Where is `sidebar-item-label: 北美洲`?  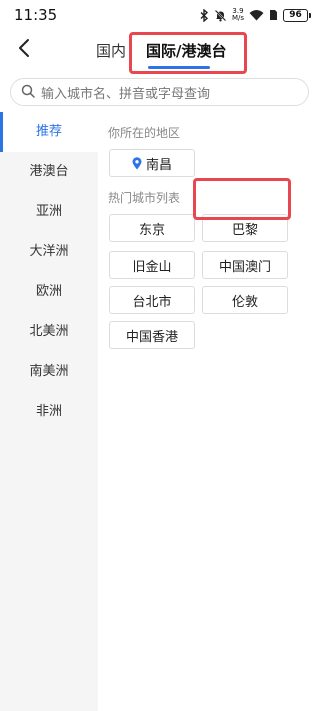 sidebar-item-label: 北美洲 is located at coordinates (49, 331).